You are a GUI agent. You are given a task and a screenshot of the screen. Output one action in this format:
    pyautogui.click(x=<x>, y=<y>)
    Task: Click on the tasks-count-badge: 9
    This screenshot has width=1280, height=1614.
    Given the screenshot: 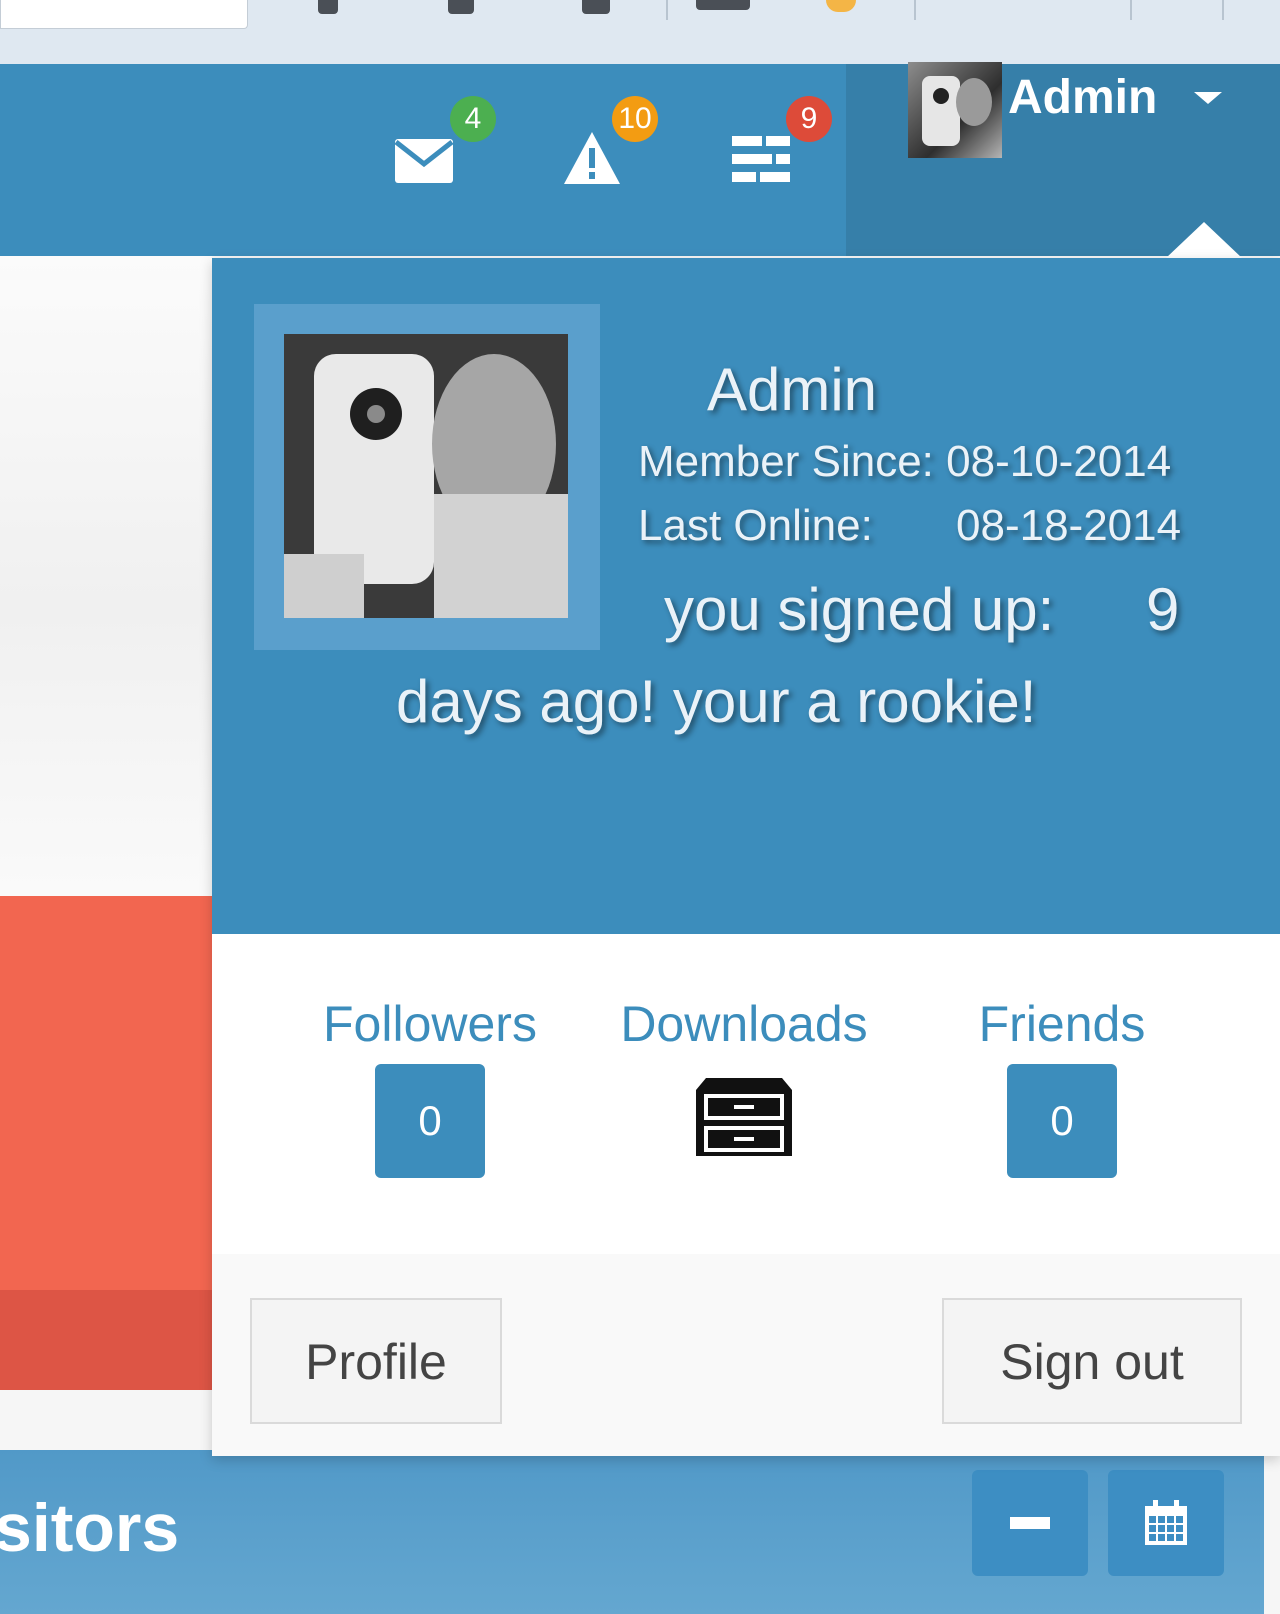 What is the action you would take?
    pyautogui.click(x=809, y=119)
    